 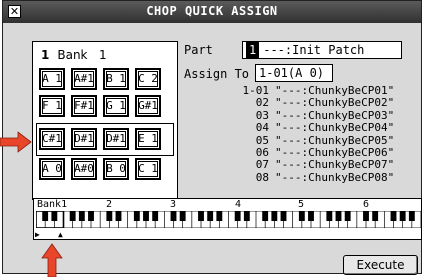 I want to click on assignment-number: 07, so click(x=262, y=165).